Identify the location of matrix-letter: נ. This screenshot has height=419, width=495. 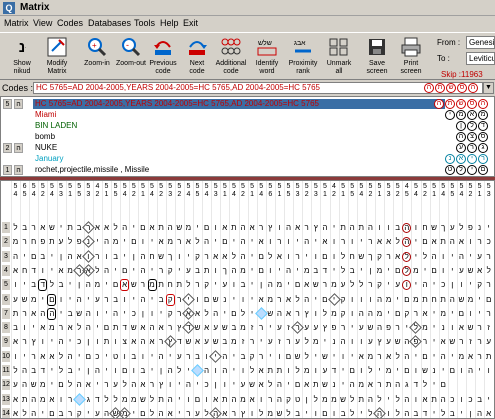
(443, 327).